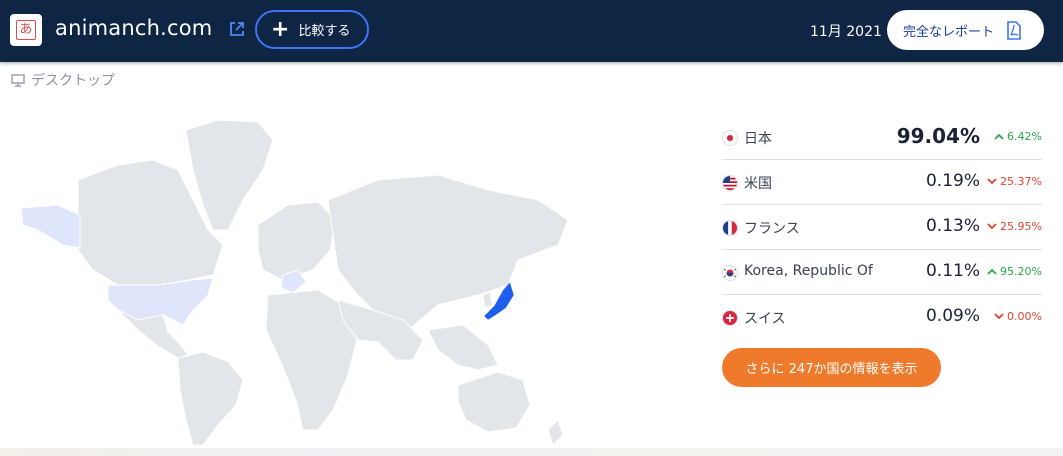 The height and width of the screenshot is (456, 1063). Describe the element at coordinates (73, 81) in the screenshot. I see `device-label: デスクトップ` at that location.